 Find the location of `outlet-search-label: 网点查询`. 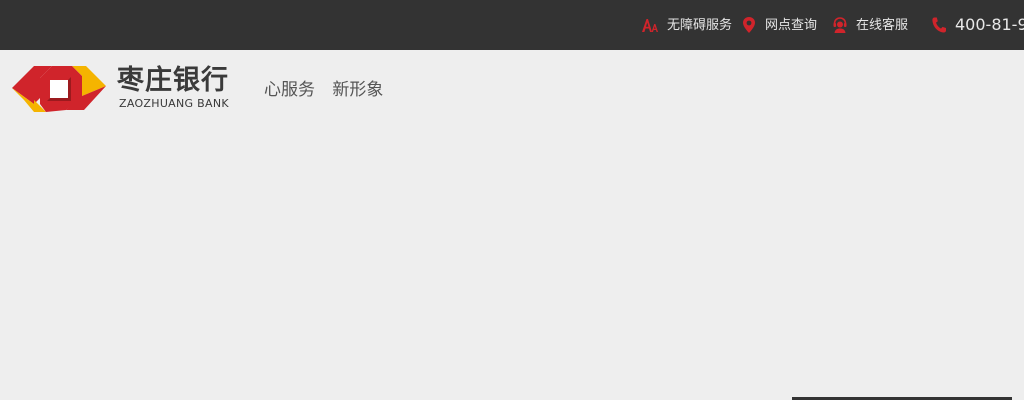

outlet-search-label: 网点查询 is located at coordinates (791, 25).